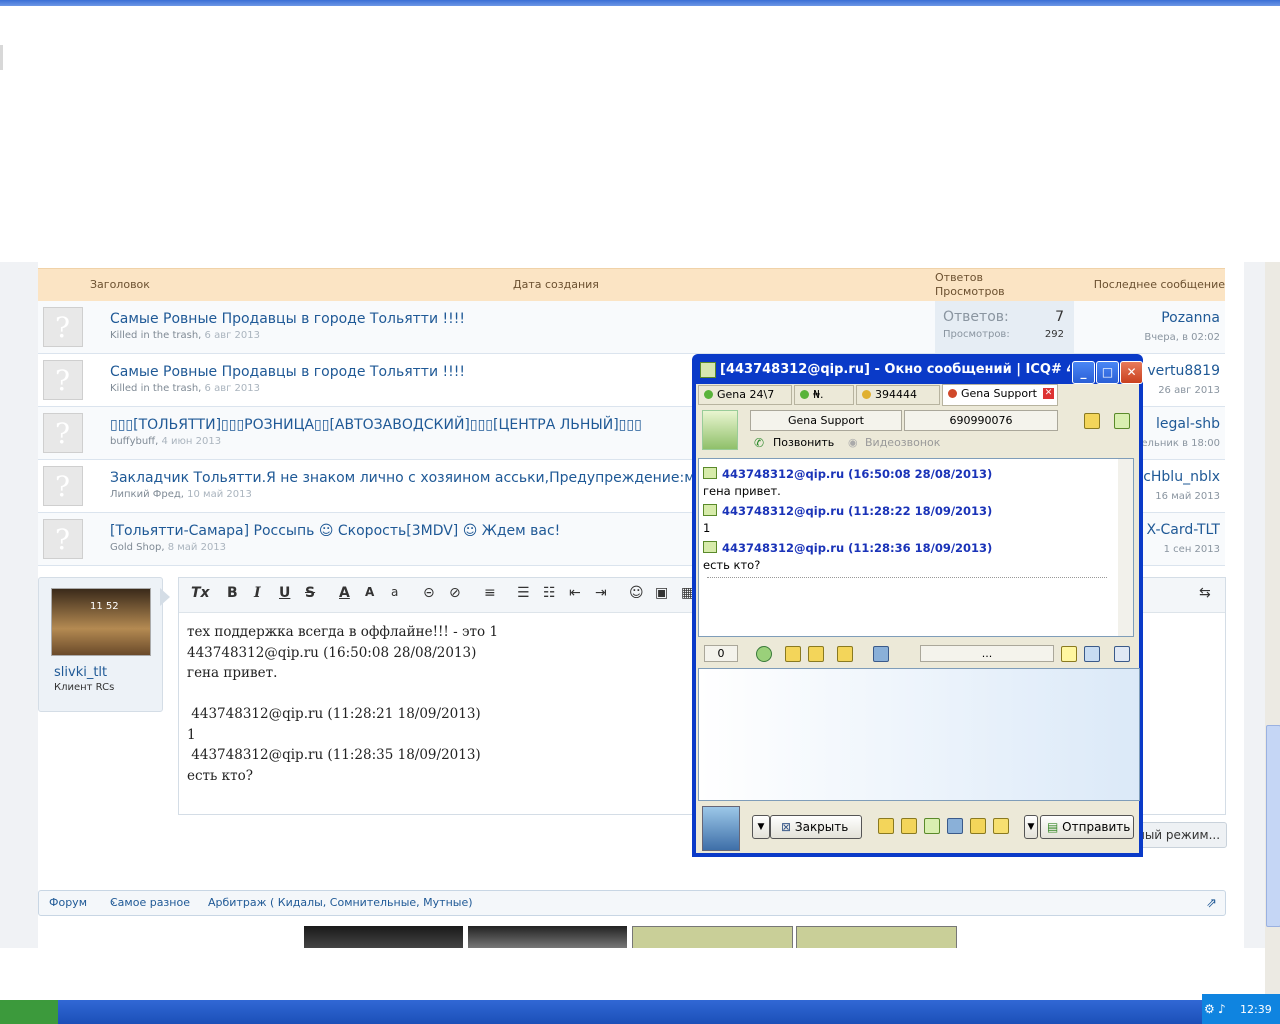 This screenshot has width=1280, height=1024. I want to click on last-post-date: 26 авг 2013, so click(1189, 390).